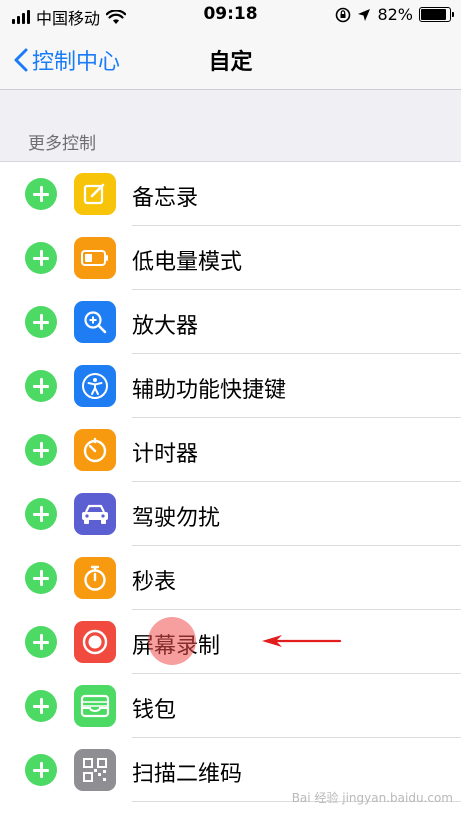  I want to click on magnifier-icon, so click(95, 322).